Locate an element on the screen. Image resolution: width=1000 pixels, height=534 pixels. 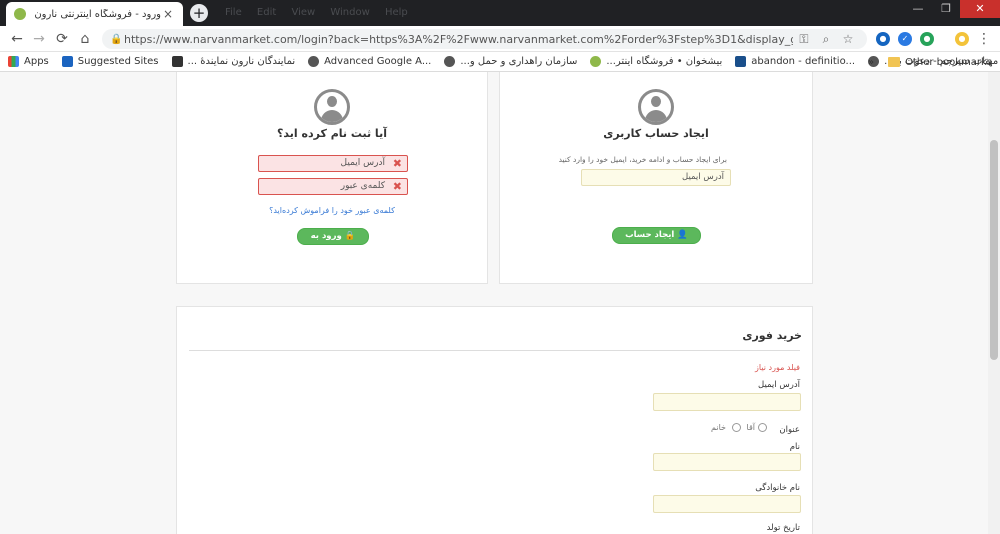
bookmark-item: Suggested Sites is located at coordinates (110, 61).